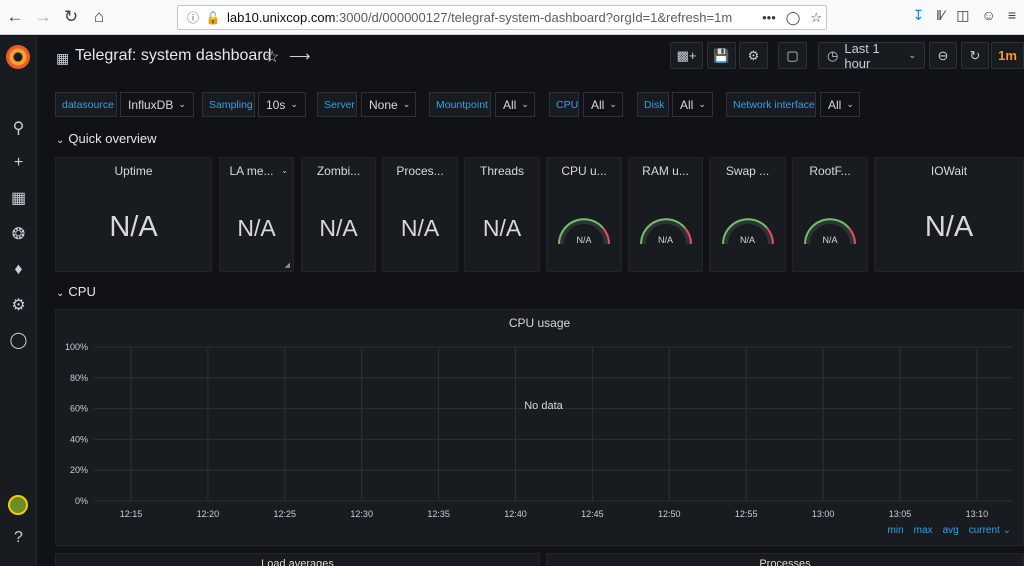 The width and height of the screenshot is (1024, 566). Describe the element at coordinates (18, 163) in the screenshot. I see `plus-icon: +` at that location.